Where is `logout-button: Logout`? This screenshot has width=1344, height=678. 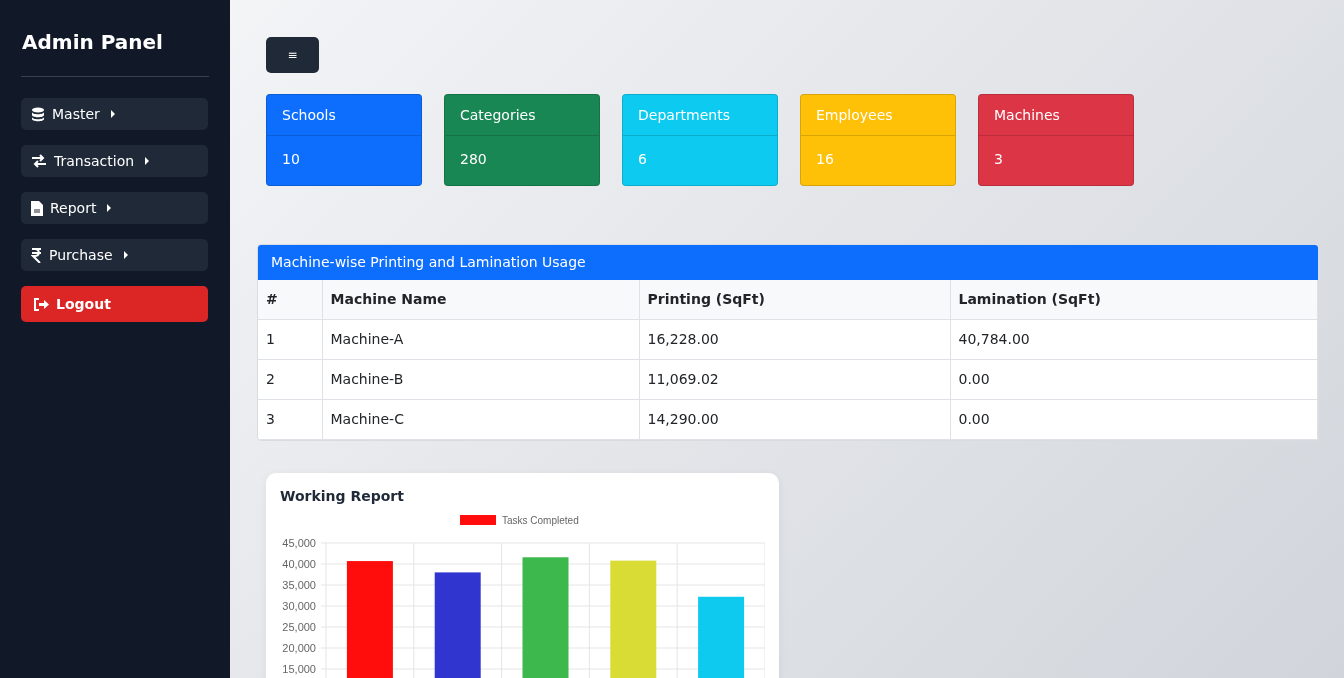
logout-button: Logout is located at coordinates (114, 304).